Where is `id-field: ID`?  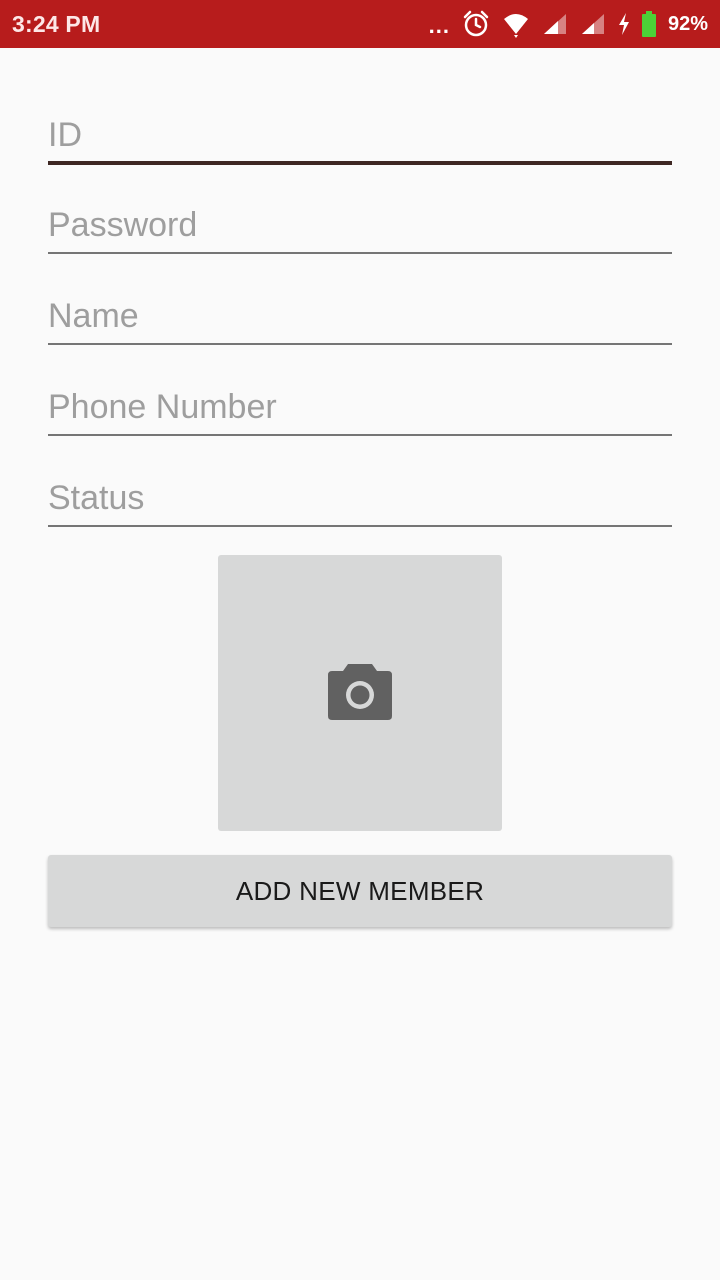 id-field: ID is located at coordinates (360, 136).